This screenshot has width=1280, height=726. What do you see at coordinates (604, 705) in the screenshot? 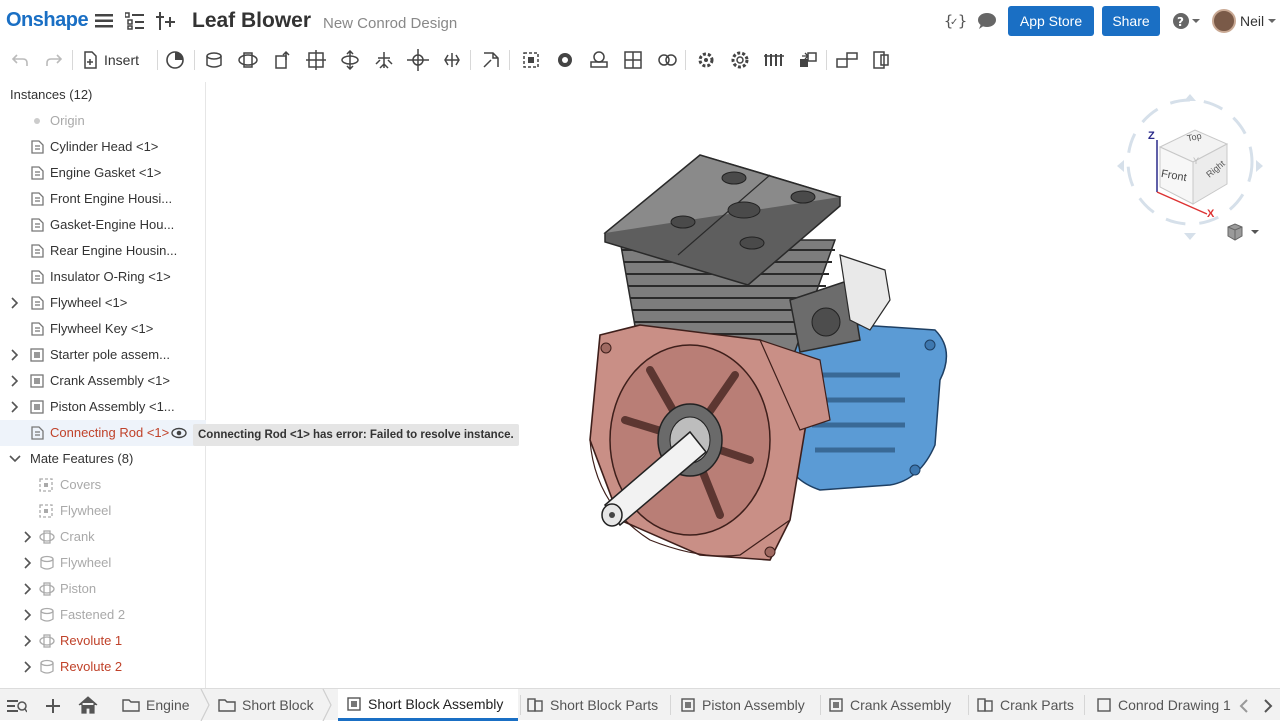
I see `tab-label: Short Block Parts` at bounding box center [604, 705].